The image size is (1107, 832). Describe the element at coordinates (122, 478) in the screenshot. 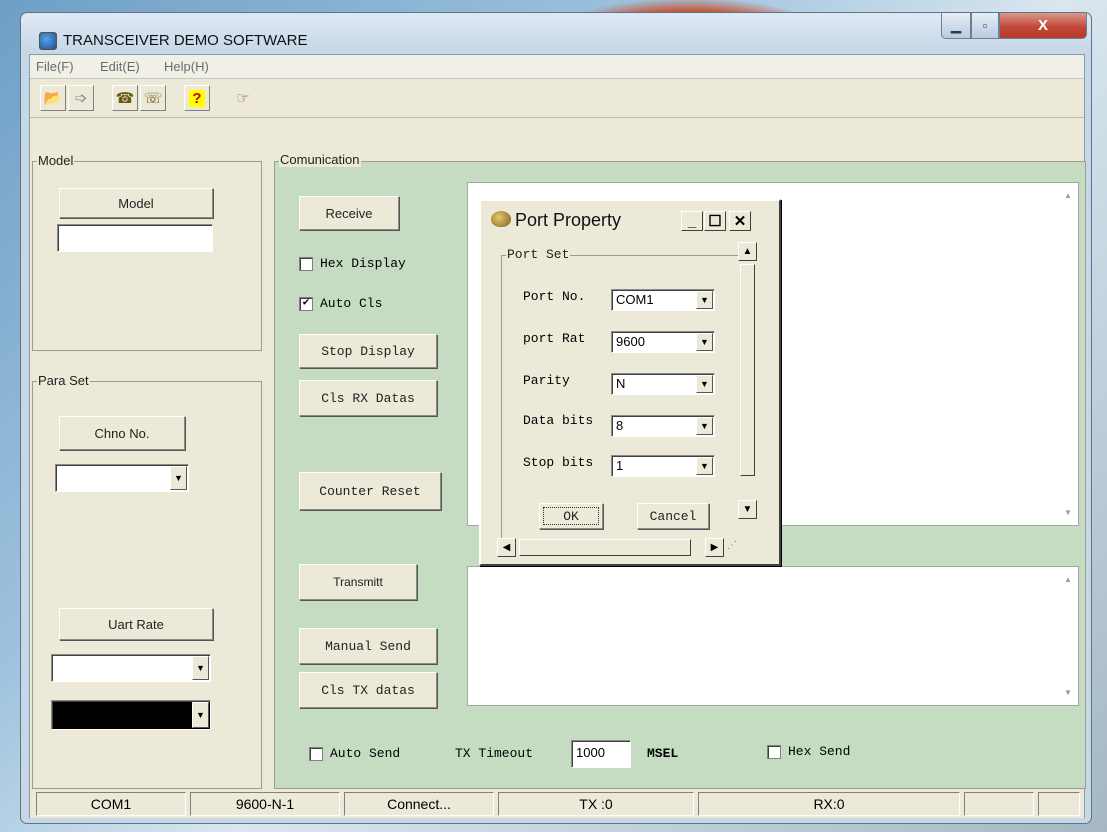

I see `chno-select: ▼` at that location.